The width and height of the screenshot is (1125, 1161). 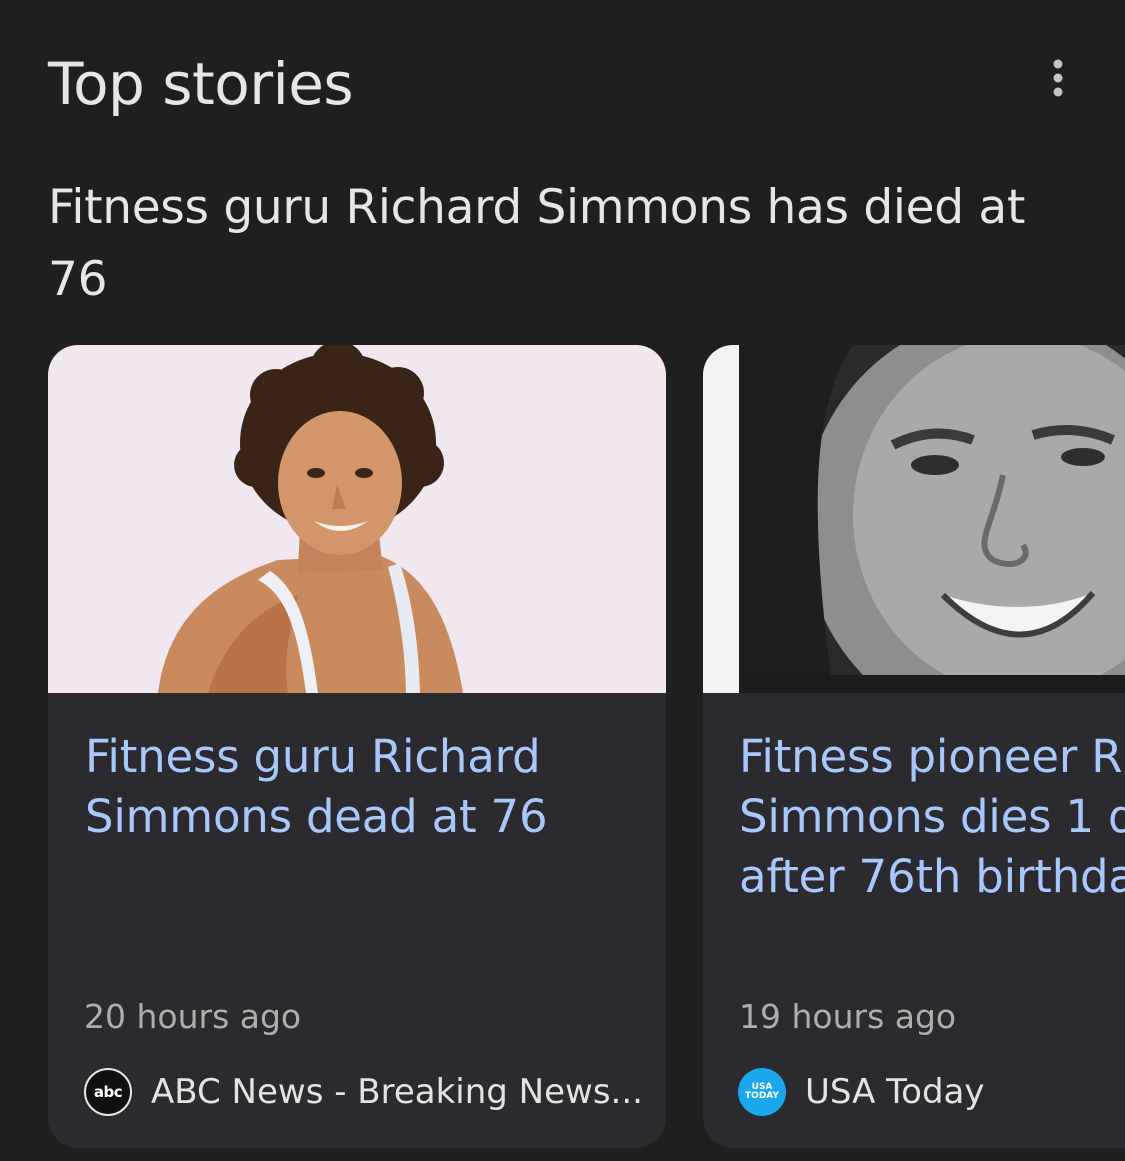 I want to click on story-title-line: Simmons dies 1 d, so click(x=932, y=816).